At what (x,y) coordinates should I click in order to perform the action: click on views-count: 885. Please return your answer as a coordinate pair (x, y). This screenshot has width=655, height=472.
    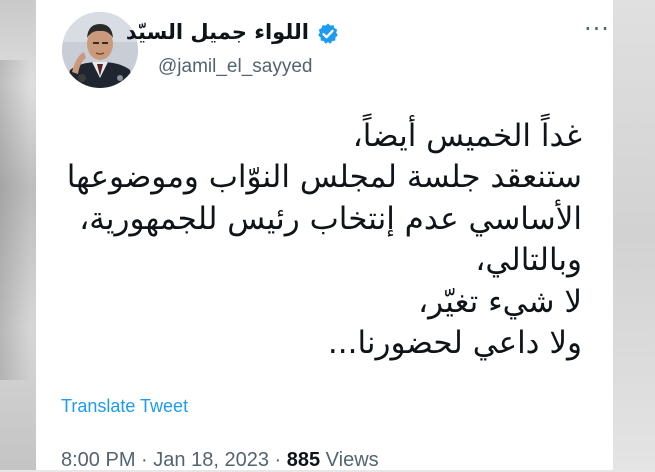
    Looking at the image, I should click on (303, 460).